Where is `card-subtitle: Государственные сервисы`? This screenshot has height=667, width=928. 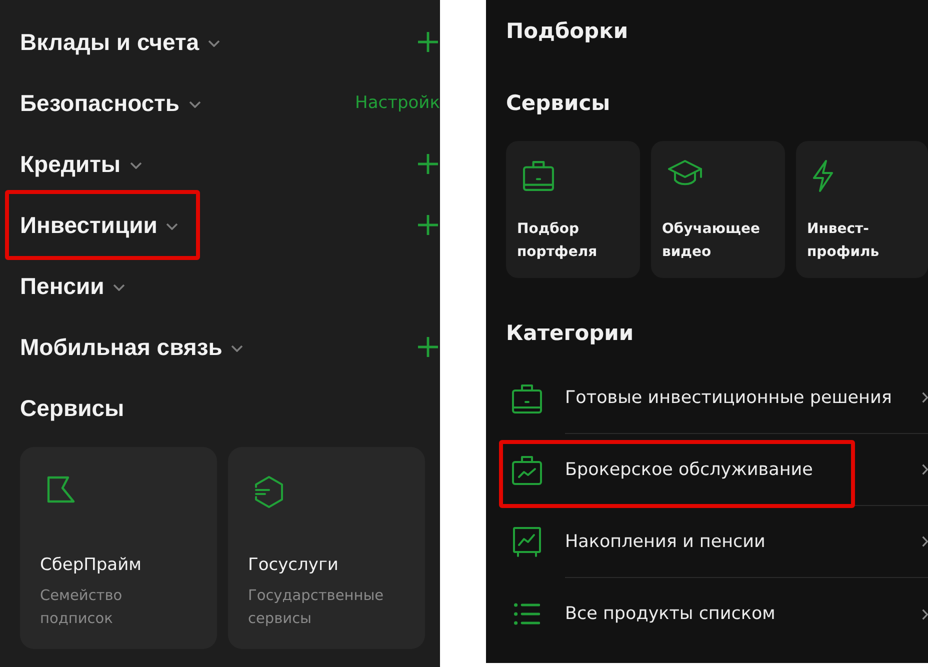
card-subtitle: Государственные сервисы is located at coordinates (316, 608).